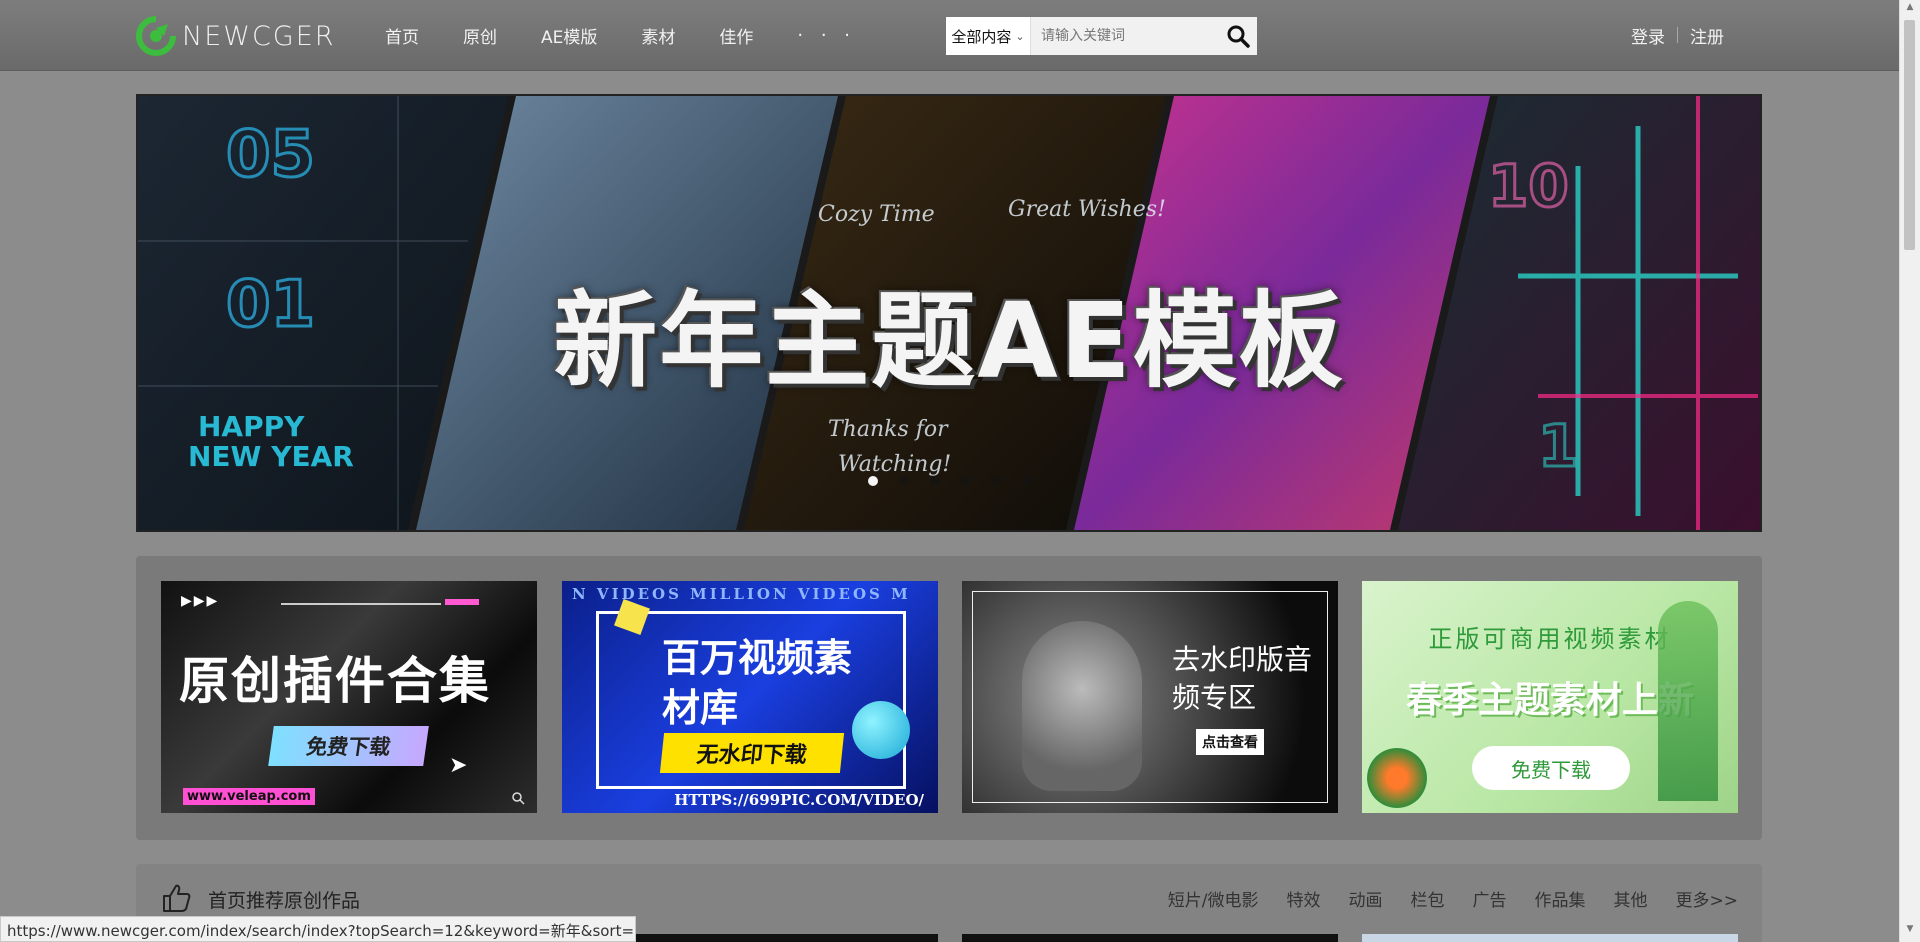 This screenshot has height=942, width=1920. What do you see at coordinates (271, 456) in the screenshot?
I see `svg-text: NEW YEAR` at bounding box center [271, 456].